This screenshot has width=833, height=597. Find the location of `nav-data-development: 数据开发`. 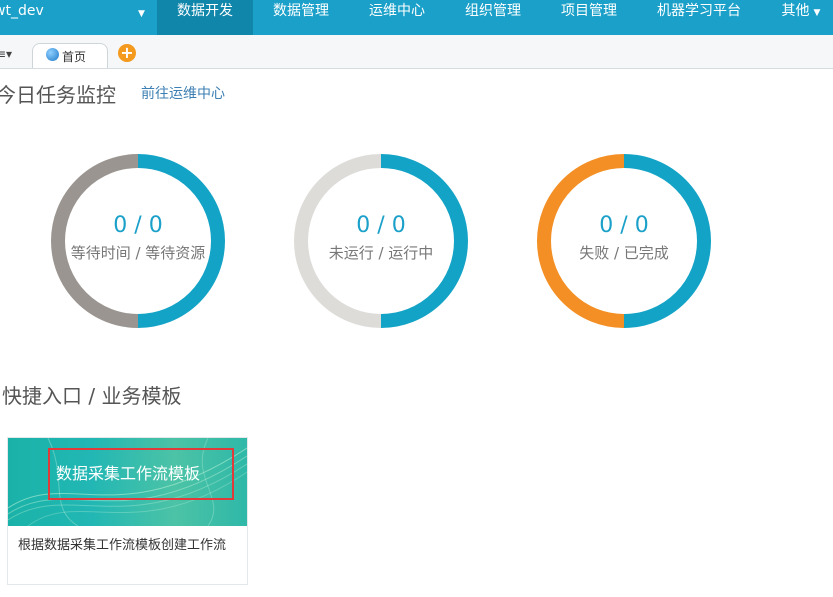

nav-data-development: 数据开发 is located at coordinates (205, 17).